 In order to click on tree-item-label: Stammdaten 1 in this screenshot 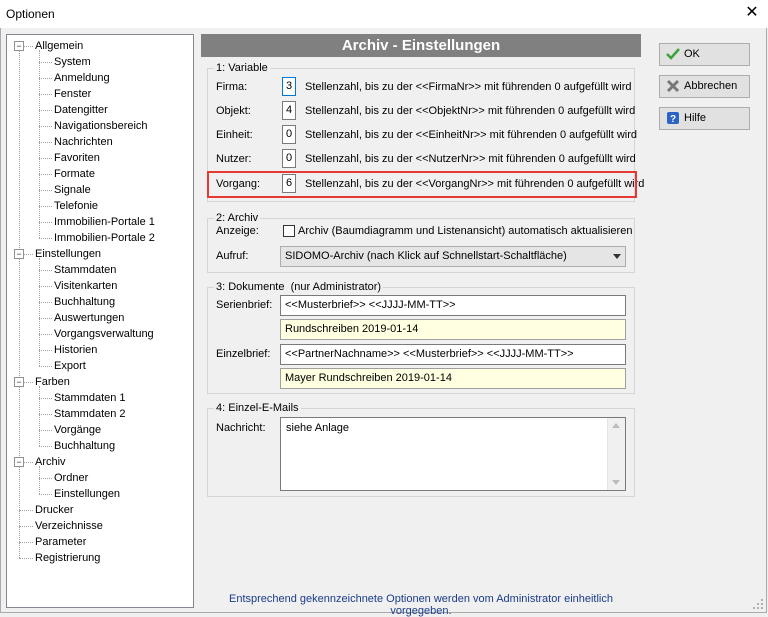, I will do `click(90, 398)`.